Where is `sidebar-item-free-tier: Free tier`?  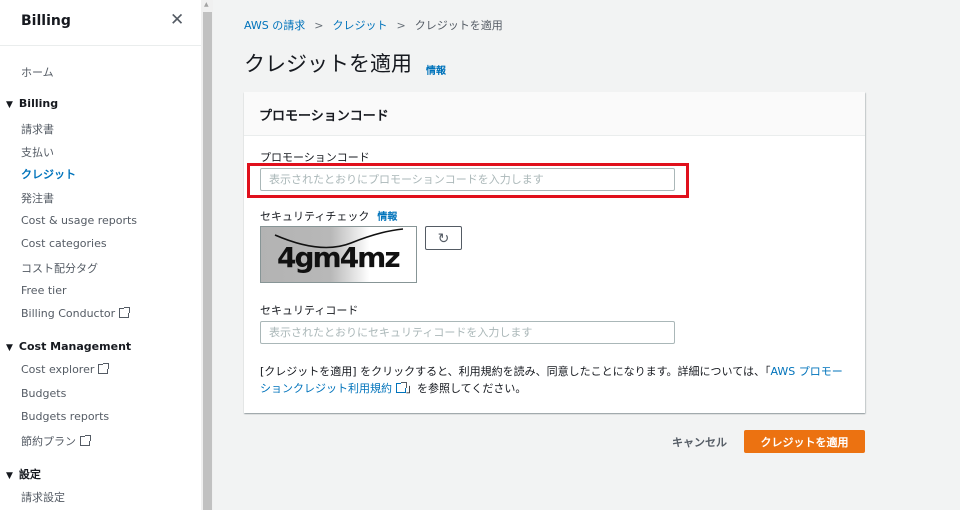
sidebar-item-free-tier: Free tier is located at coordinates (44, 290).